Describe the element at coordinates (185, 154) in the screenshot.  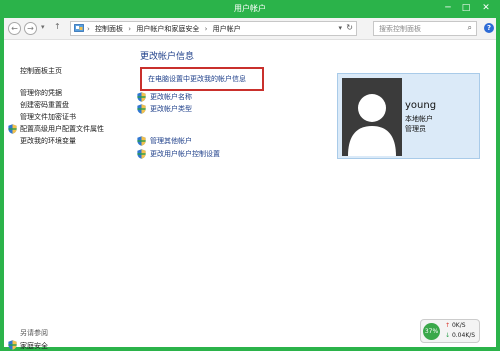
I see `uac-settings-link: 更改用户帐户控制设置` at that location.